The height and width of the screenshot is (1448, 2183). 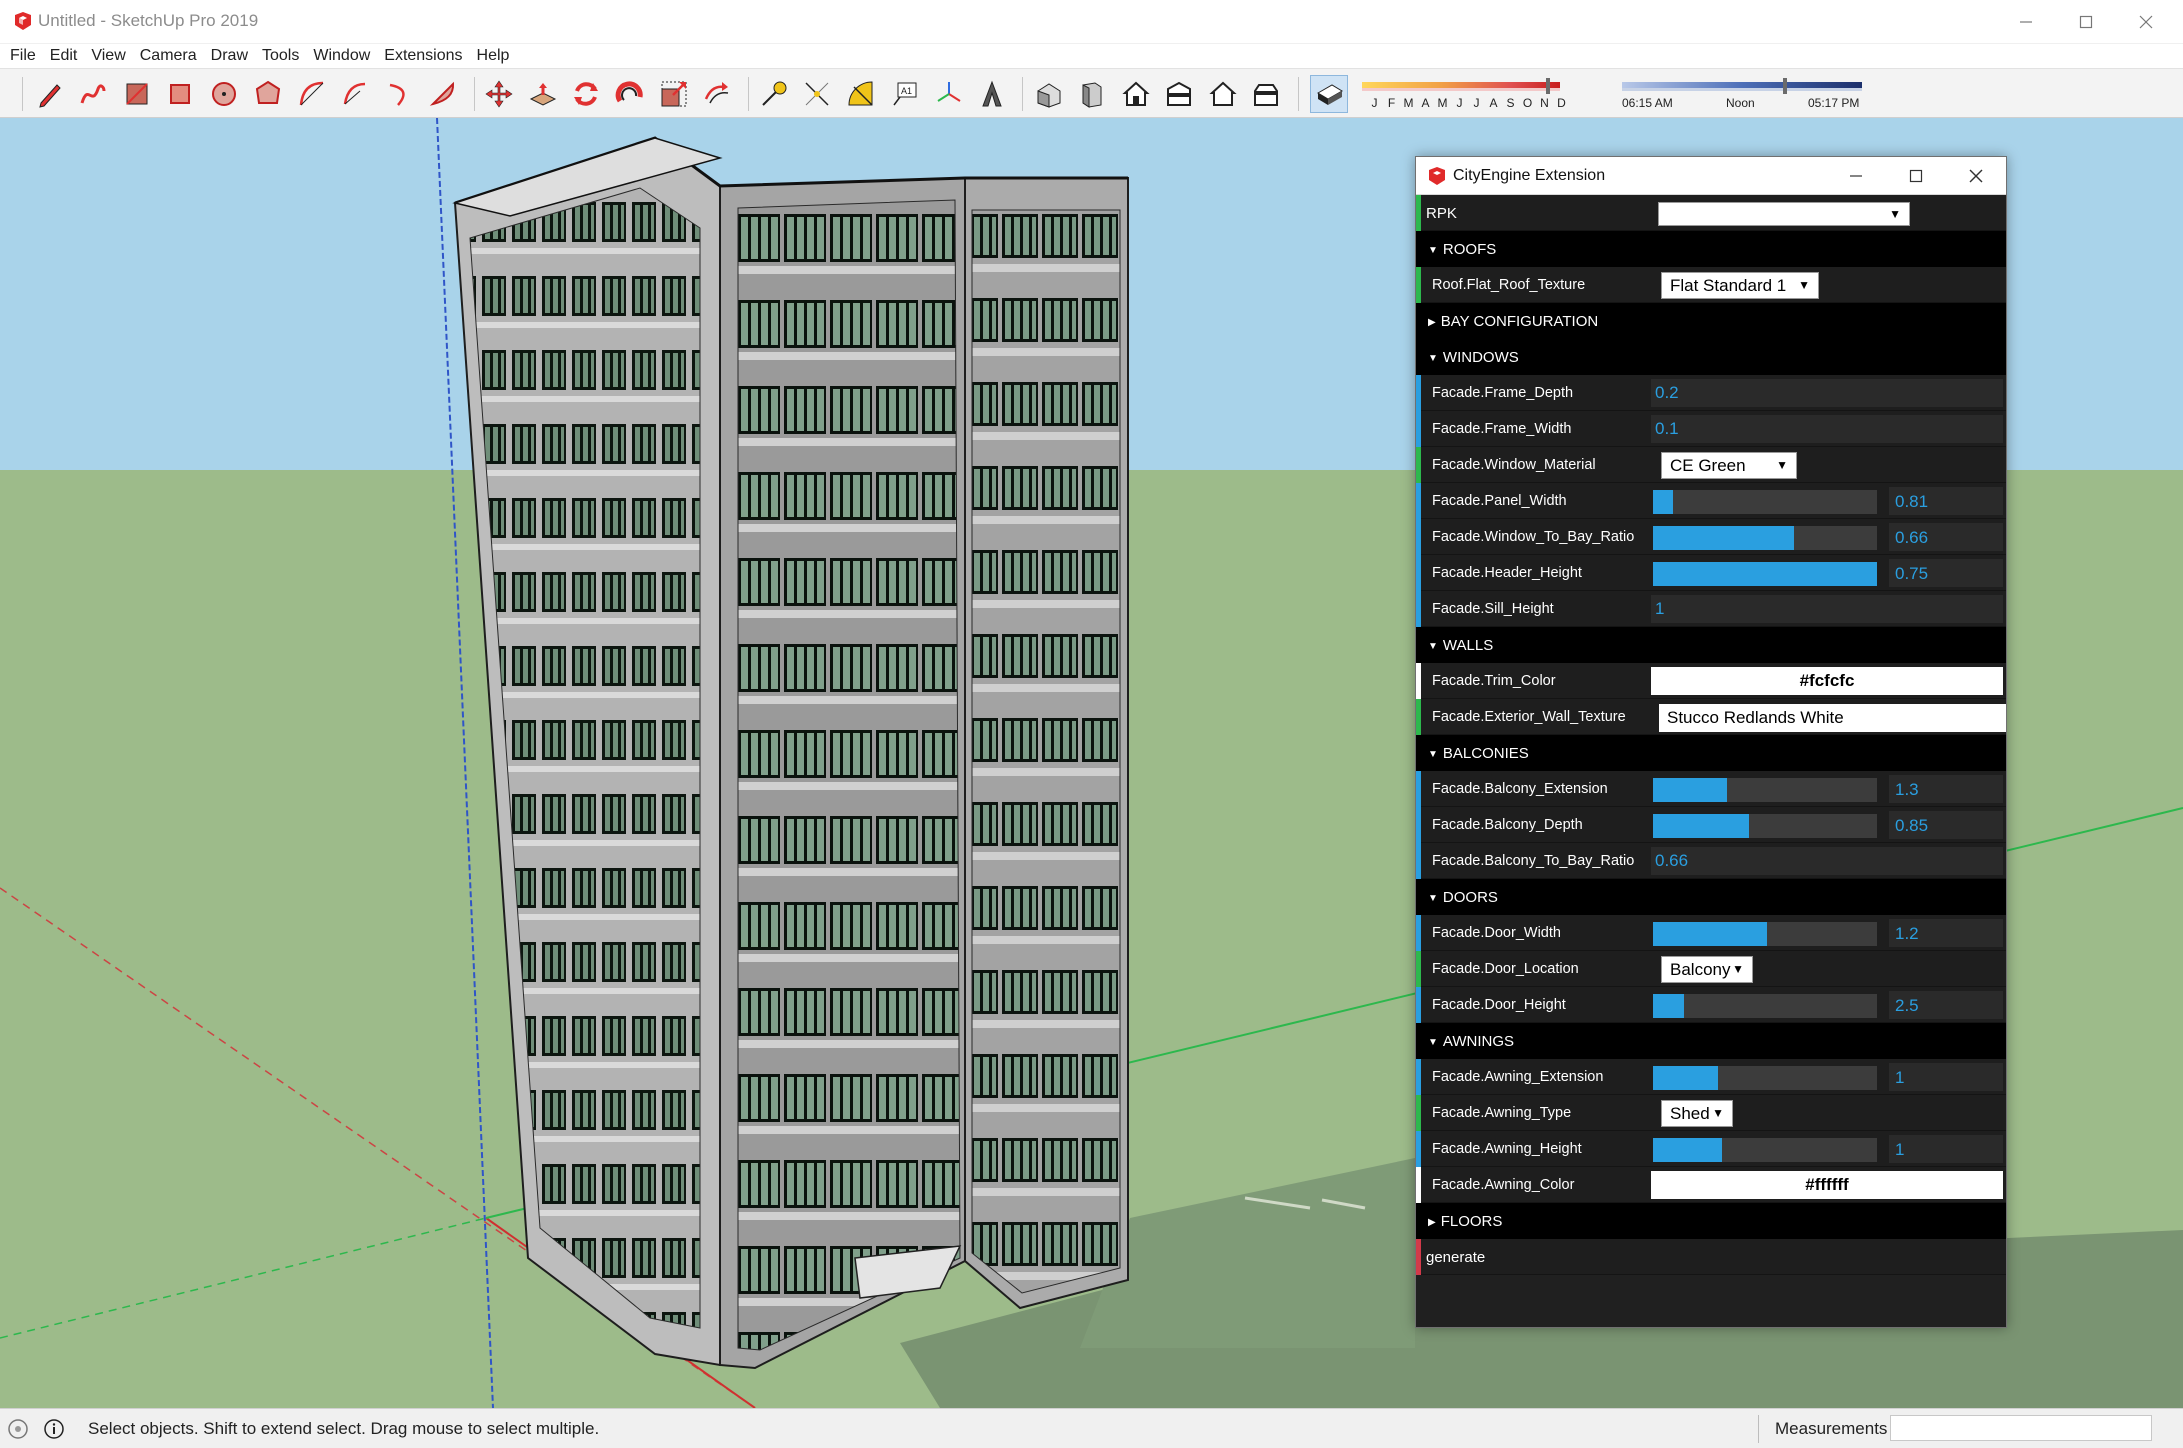 What do you see at coordinates (1711, 1041) in the screenshot?
I see `section-awnings: ▼ AWNINGS` at bounding box center [1711, 1041].